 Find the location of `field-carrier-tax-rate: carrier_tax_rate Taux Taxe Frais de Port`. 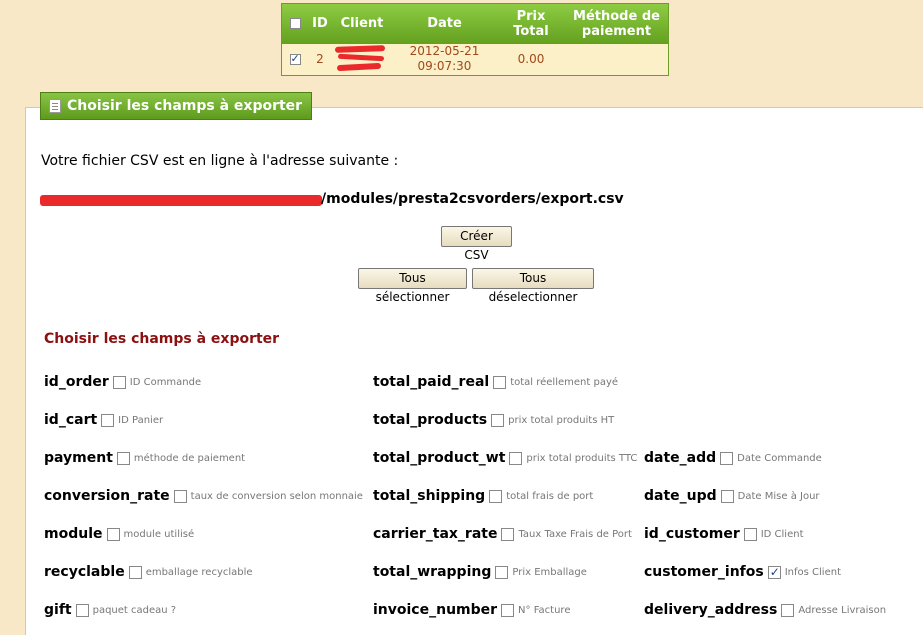

field-carrier-tax-rate: carrier_tax_rate Taux Taxe Frais de Port is located at coordinates (502, 534).